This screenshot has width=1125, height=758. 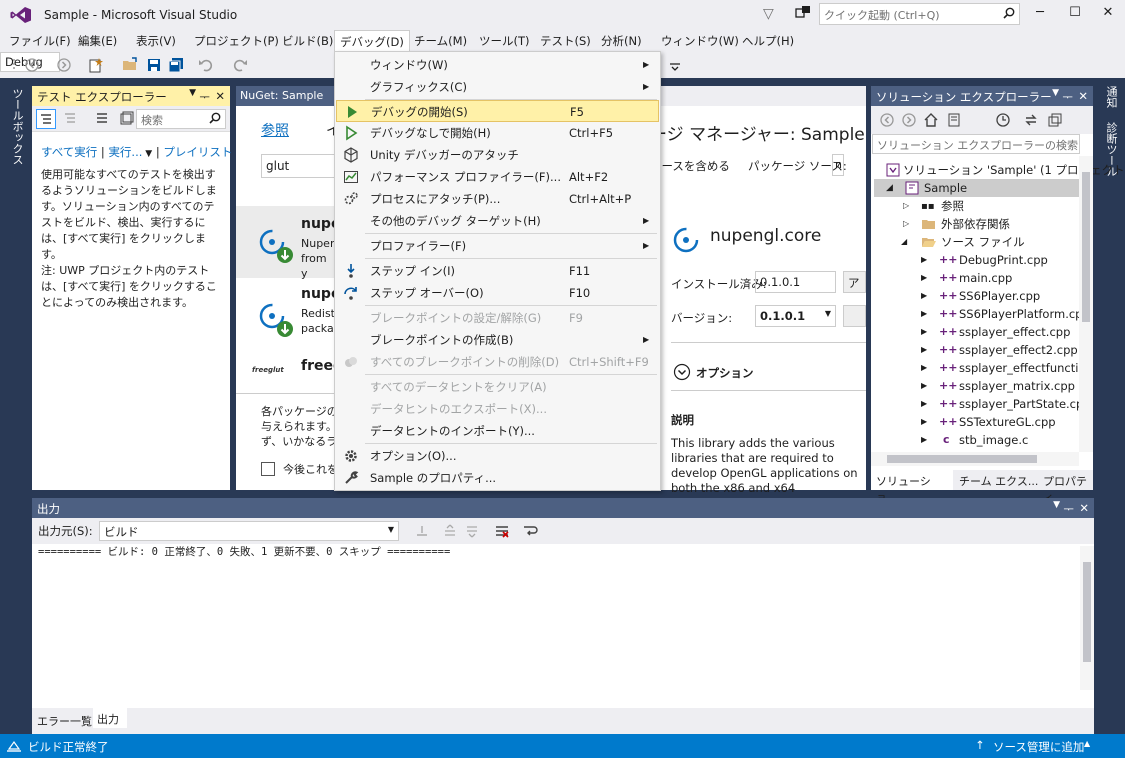 I want to click on run-all-link: すべて実行, so click(x=69, y=152).